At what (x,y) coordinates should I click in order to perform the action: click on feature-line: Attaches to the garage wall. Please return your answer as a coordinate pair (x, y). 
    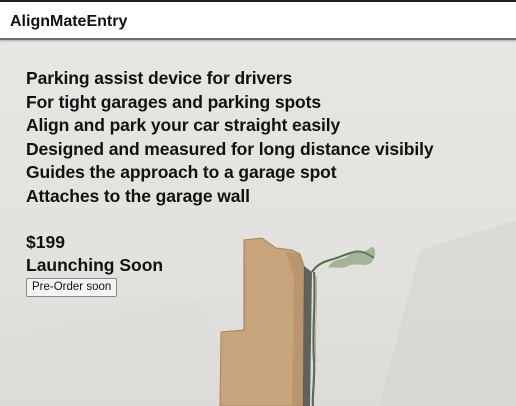
    Looking at the image, I should click on (138, 195).